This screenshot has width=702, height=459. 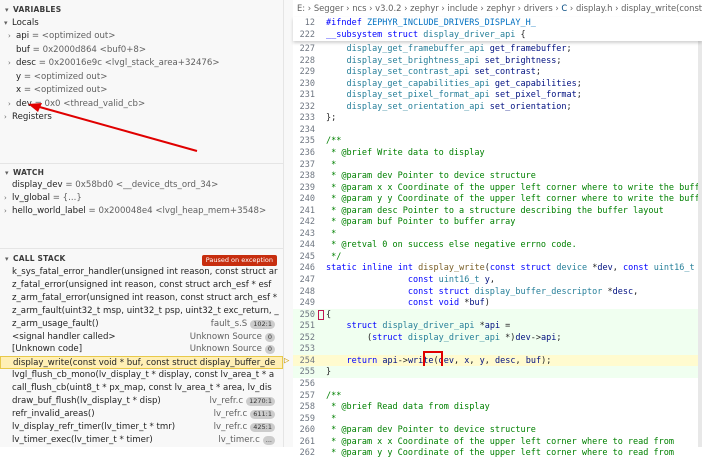 What do you see at coordinates (307, 106) in the screenshot?
I see `line-number: 232` at bounding box center [307, 106].